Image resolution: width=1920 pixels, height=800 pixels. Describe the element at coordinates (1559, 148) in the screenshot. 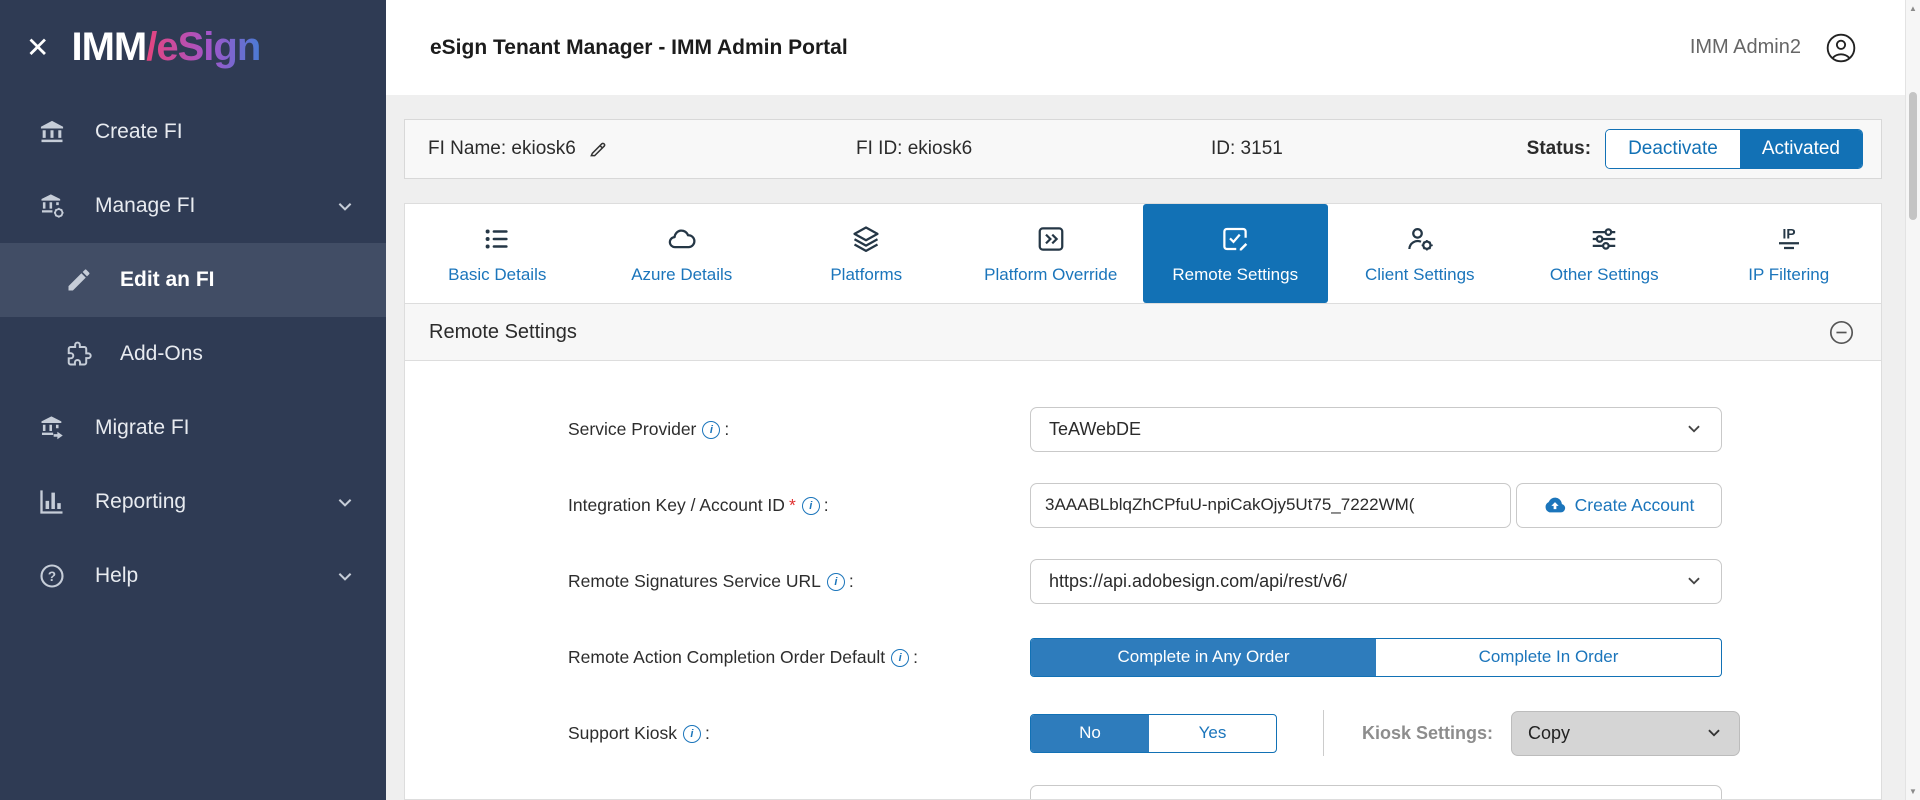

I see `status-label: Status:` at that location.